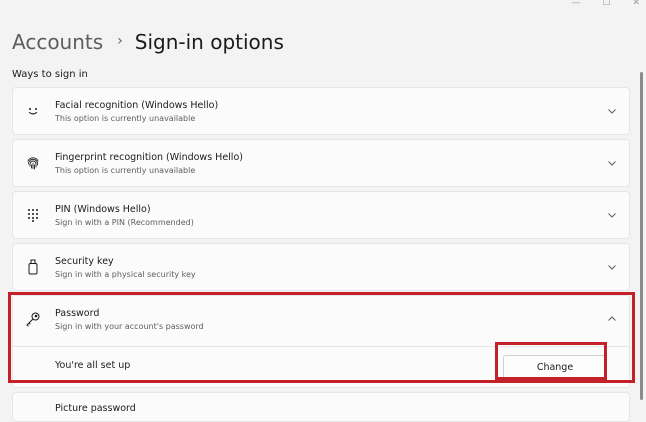 This screenshot has height=422, width=646. Describe the element at coordinates (321, 407) in the screenshot. I see `option-picture-password: Picture password` at that location.